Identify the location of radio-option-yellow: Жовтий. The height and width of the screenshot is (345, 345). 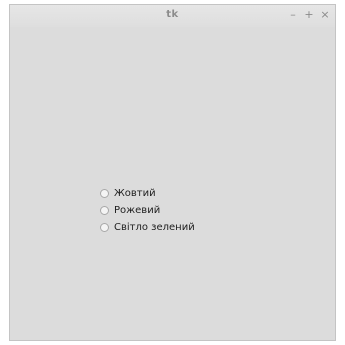
(147, 193).